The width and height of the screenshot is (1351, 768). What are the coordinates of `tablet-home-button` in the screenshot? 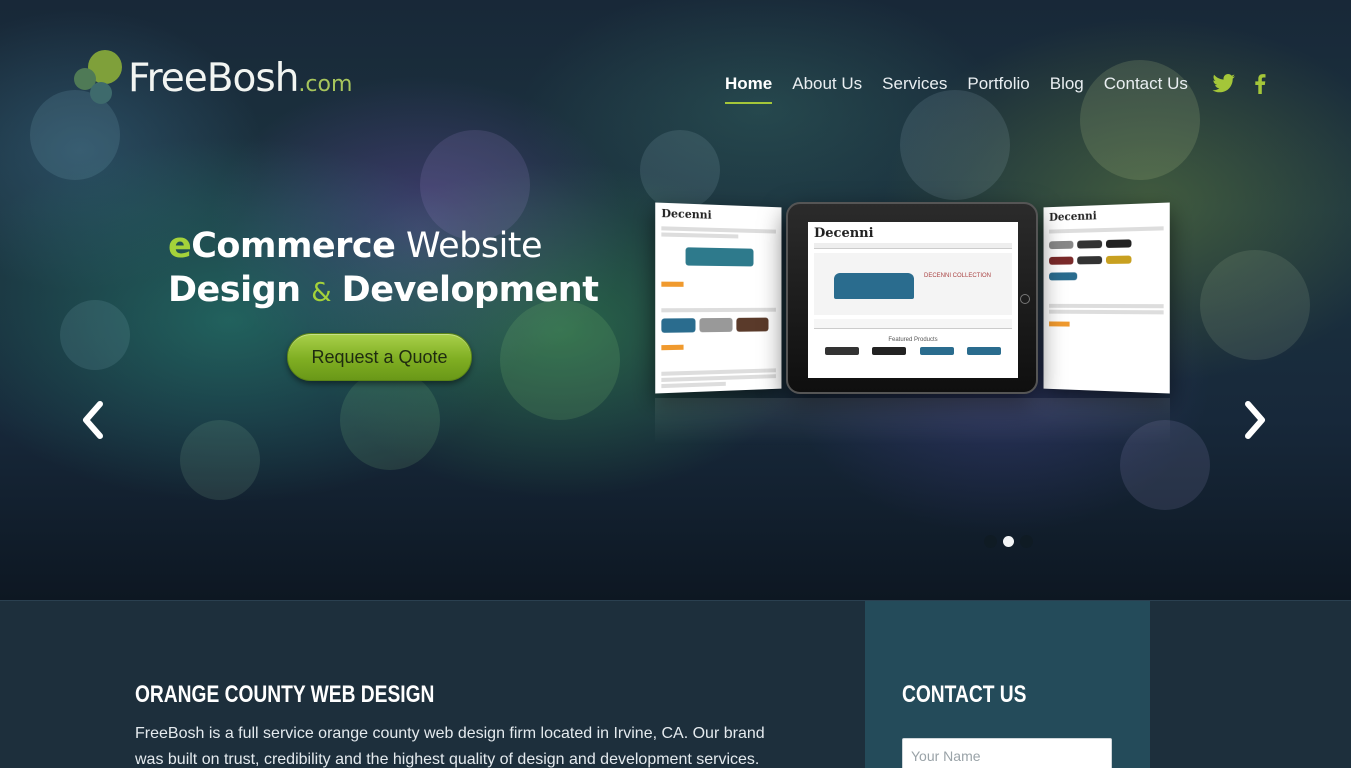 It's located at (1025, 299).